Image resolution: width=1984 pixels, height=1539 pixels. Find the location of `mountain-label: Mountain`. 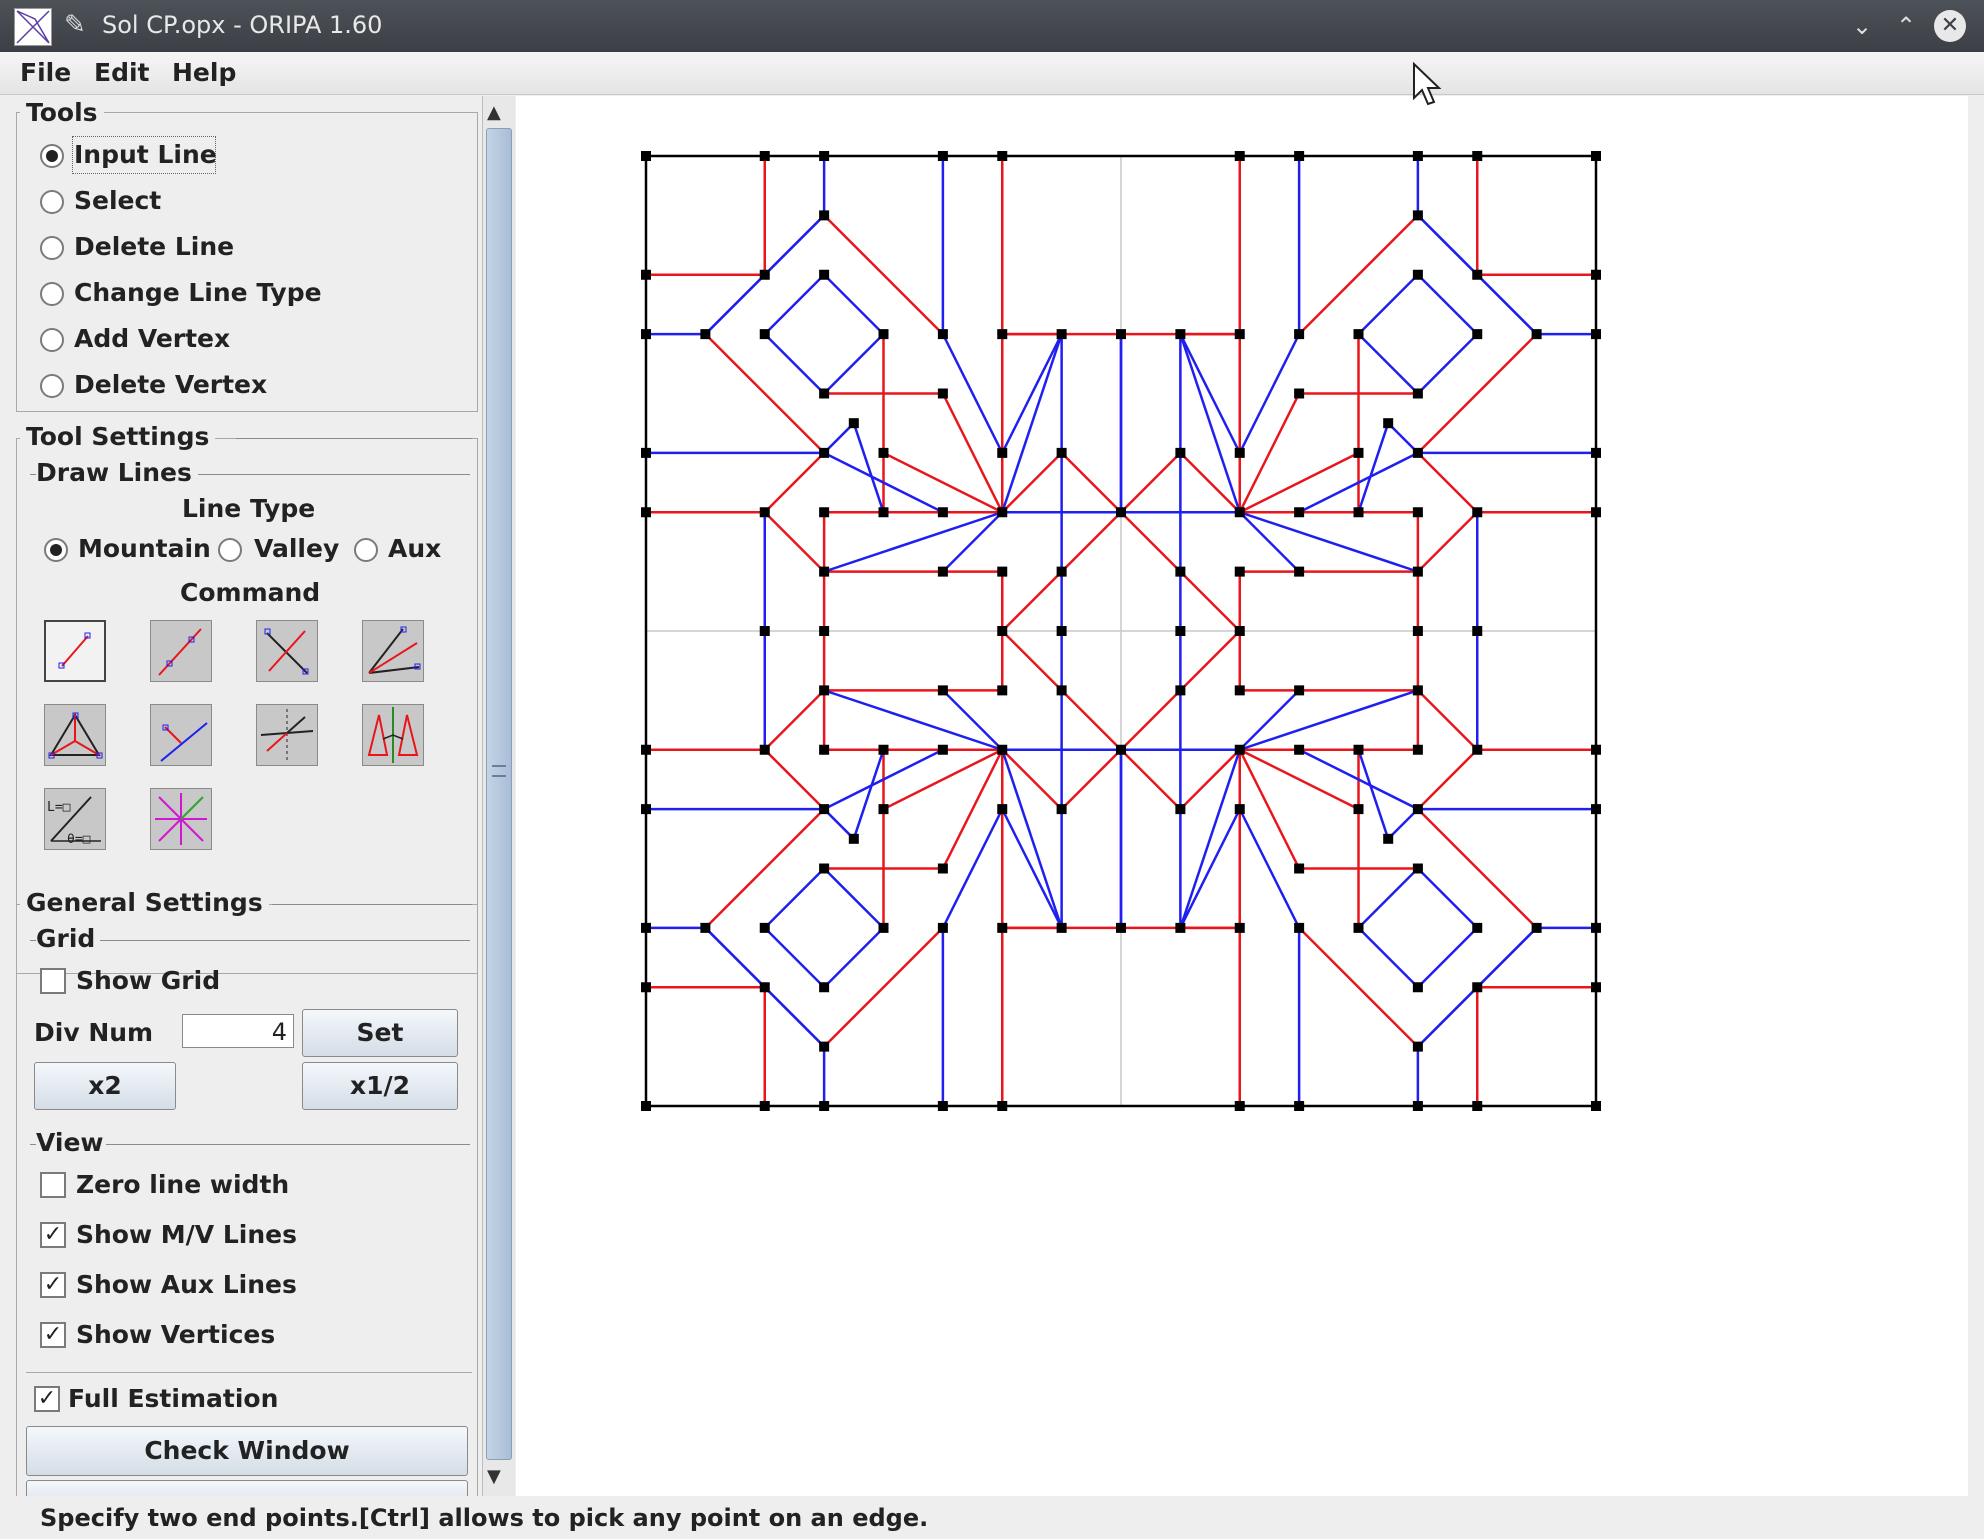

mountain-label: Mountain is located at coordinates (144, 548).